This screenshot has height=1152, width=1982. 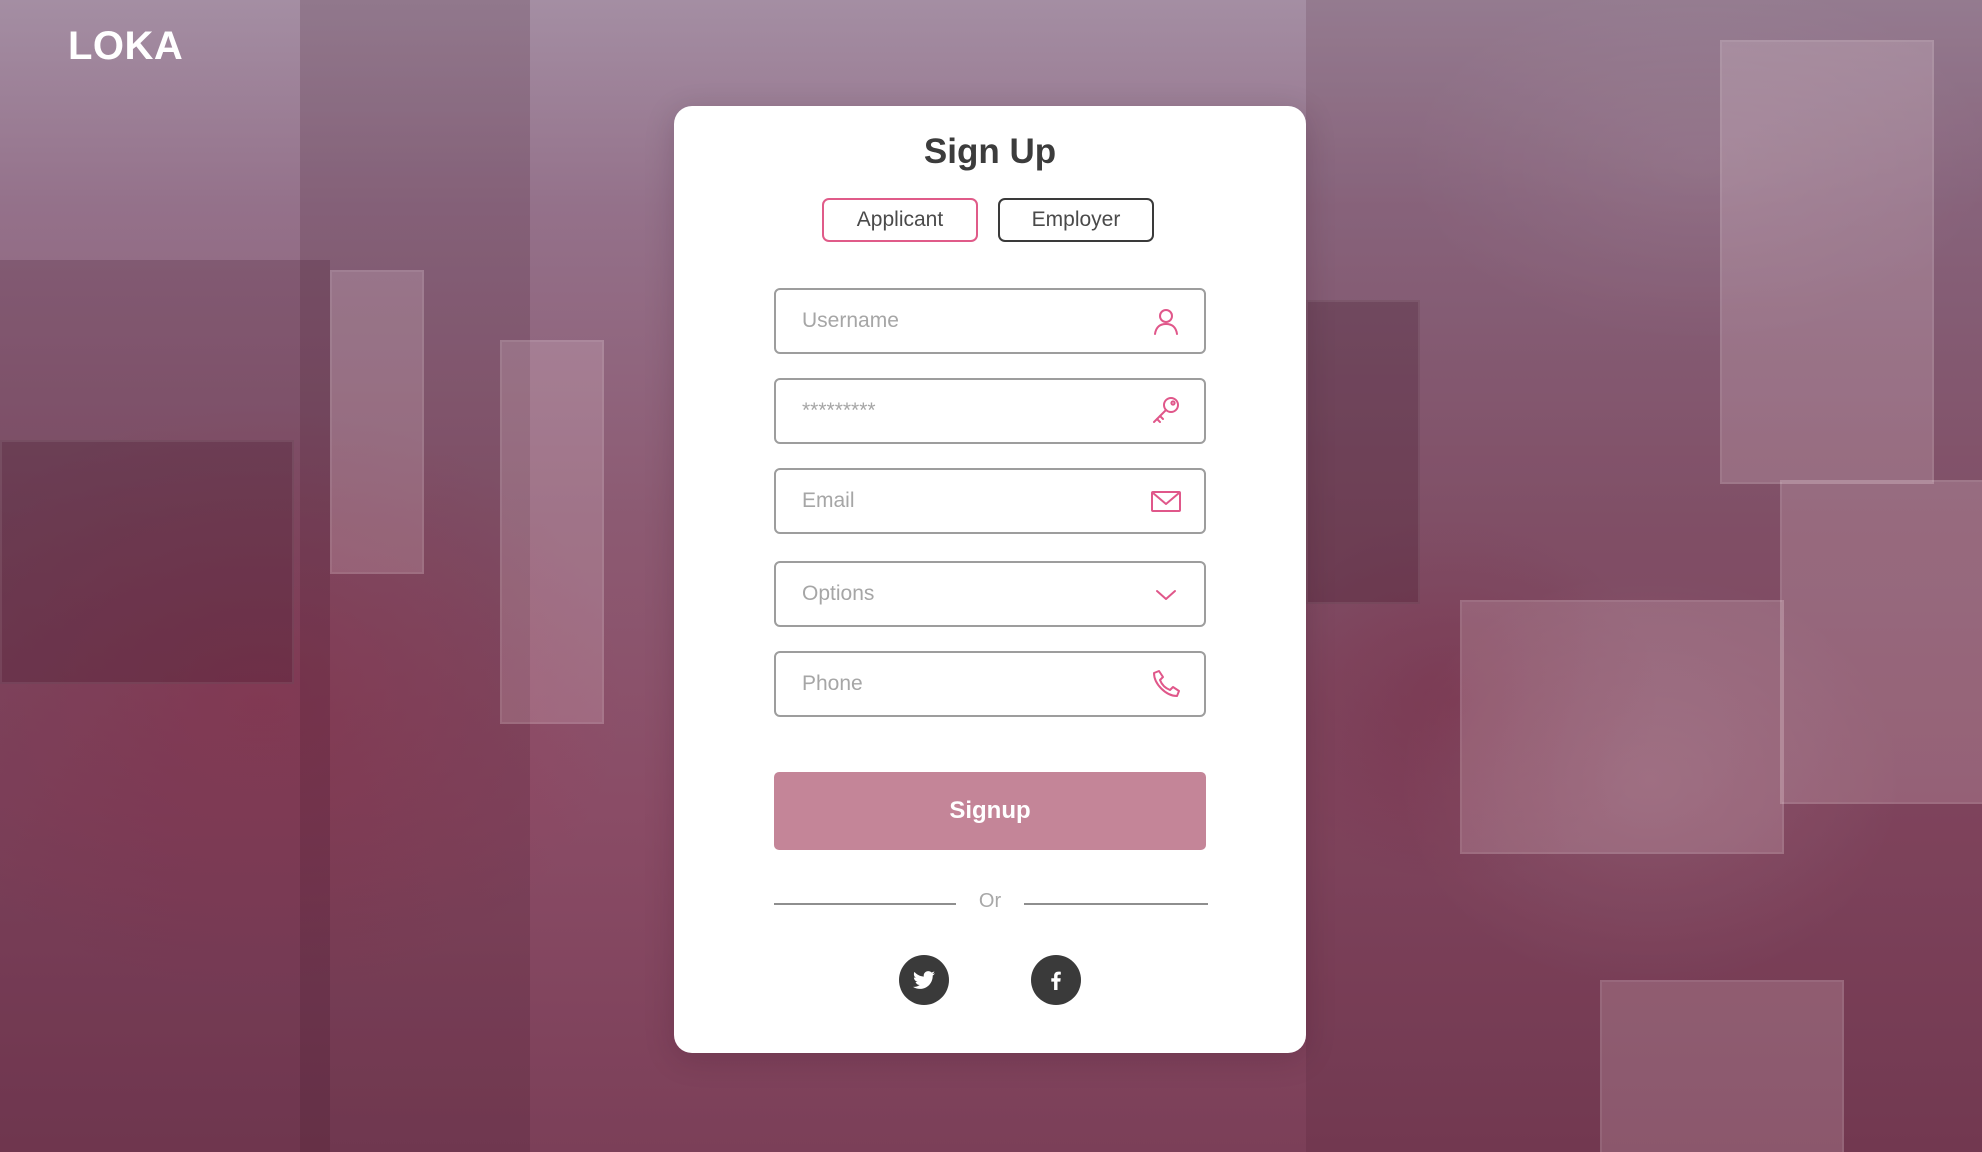 What do you see at coordinates (1166, 594) in the screenshot?
I see `chevron-down-icon` at bounding box center [1166, 594].